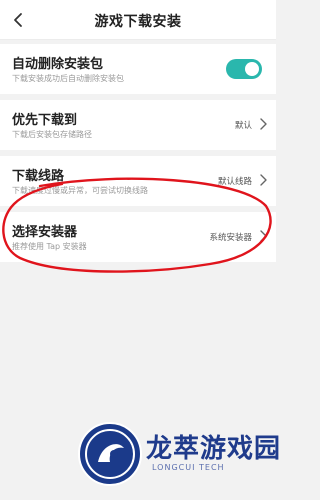  What do you see at coordinates (80, 190) in the screenshot?
I see `setting-subtitle: 下载速度过慢或异常，可尝试切换线路` at bounding box center [80, 190].